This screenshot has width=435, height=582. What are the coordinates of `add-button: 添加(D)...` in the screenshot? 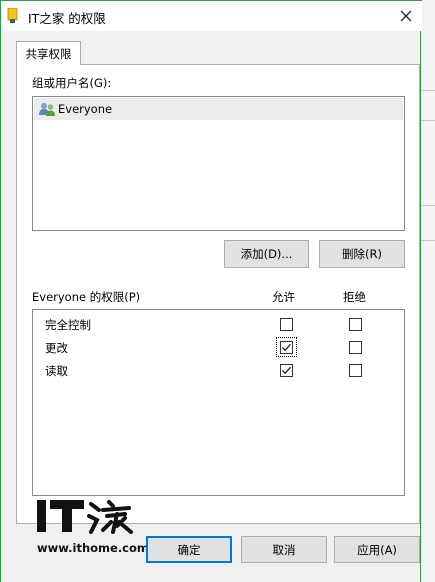 It's located at (266, 254).